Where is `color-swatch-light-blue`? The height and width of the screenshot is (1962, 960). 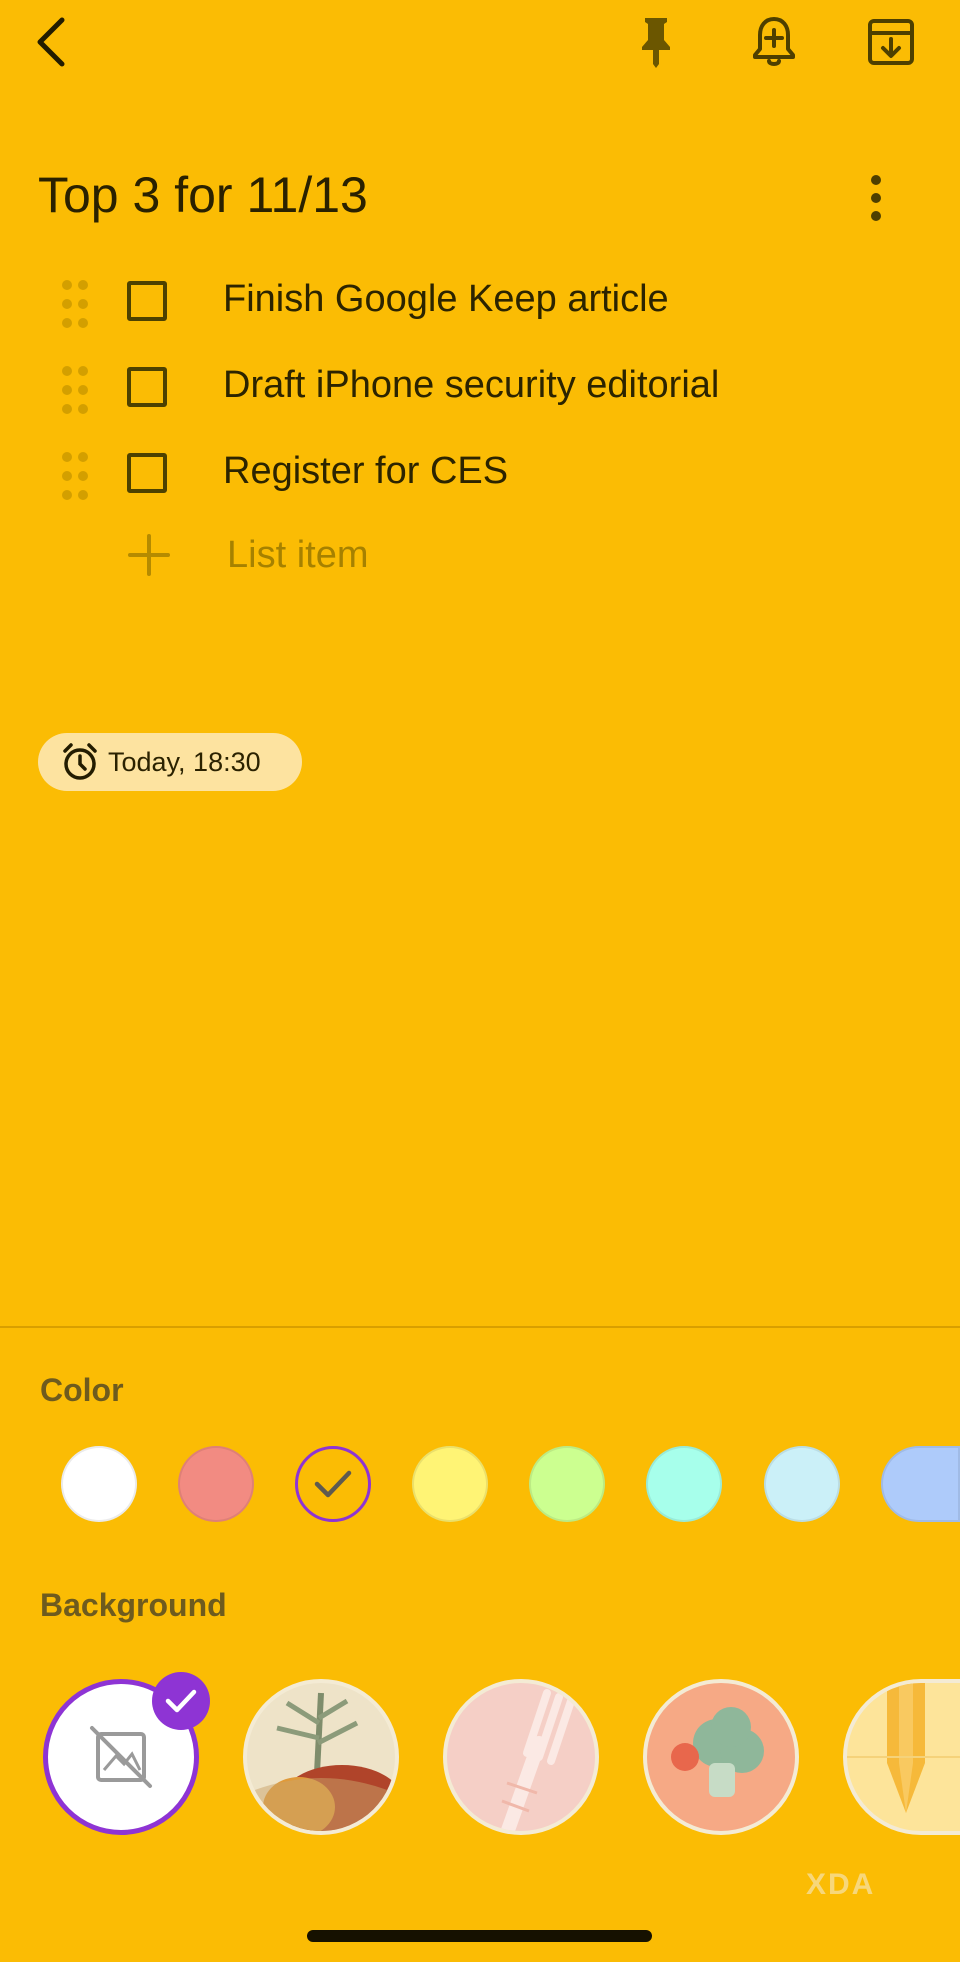 color-swatch-light-blue is located at coordinates (802, 1484).